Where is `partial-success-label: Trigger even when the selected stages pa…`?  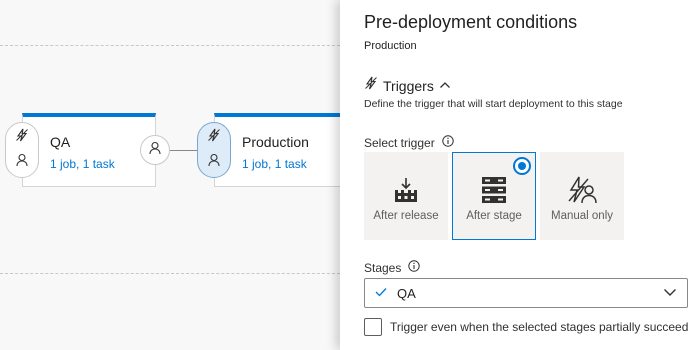 partial-success-label: Trigger even when the selected stages pa… is located at coordinates (539, 327).